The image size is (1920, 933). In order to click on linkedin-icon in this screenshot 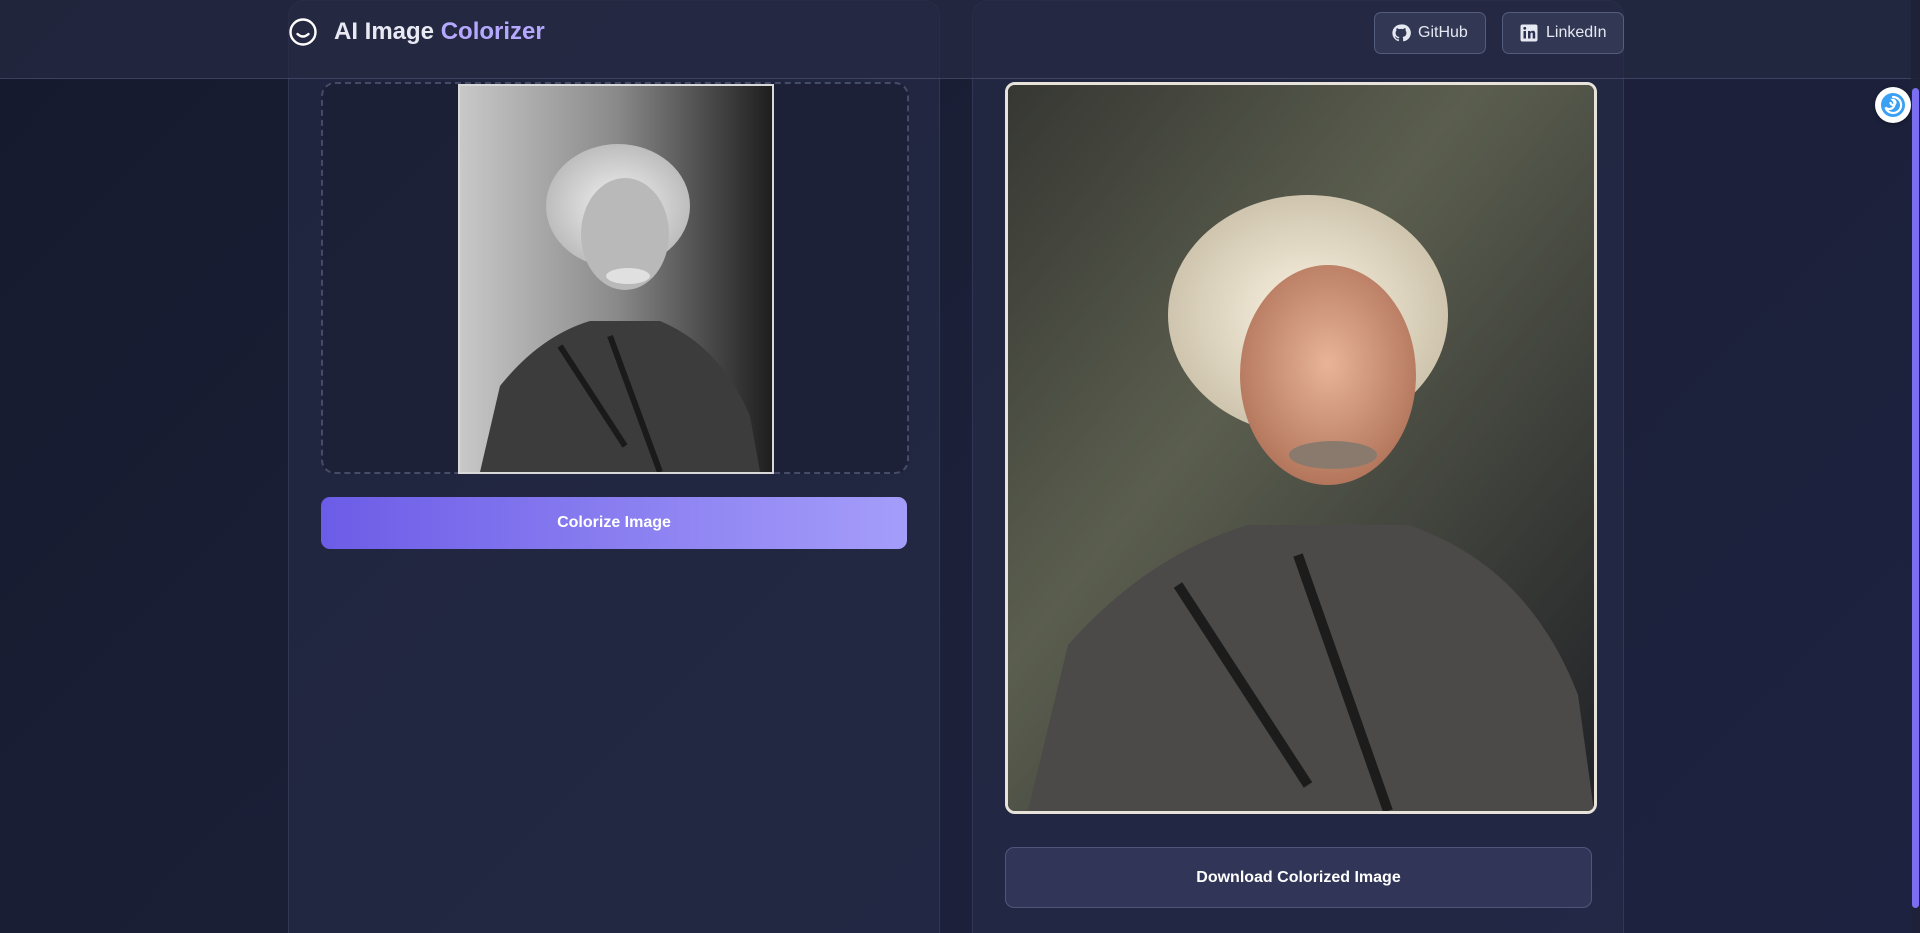, I will do `click(1529, 33)`.